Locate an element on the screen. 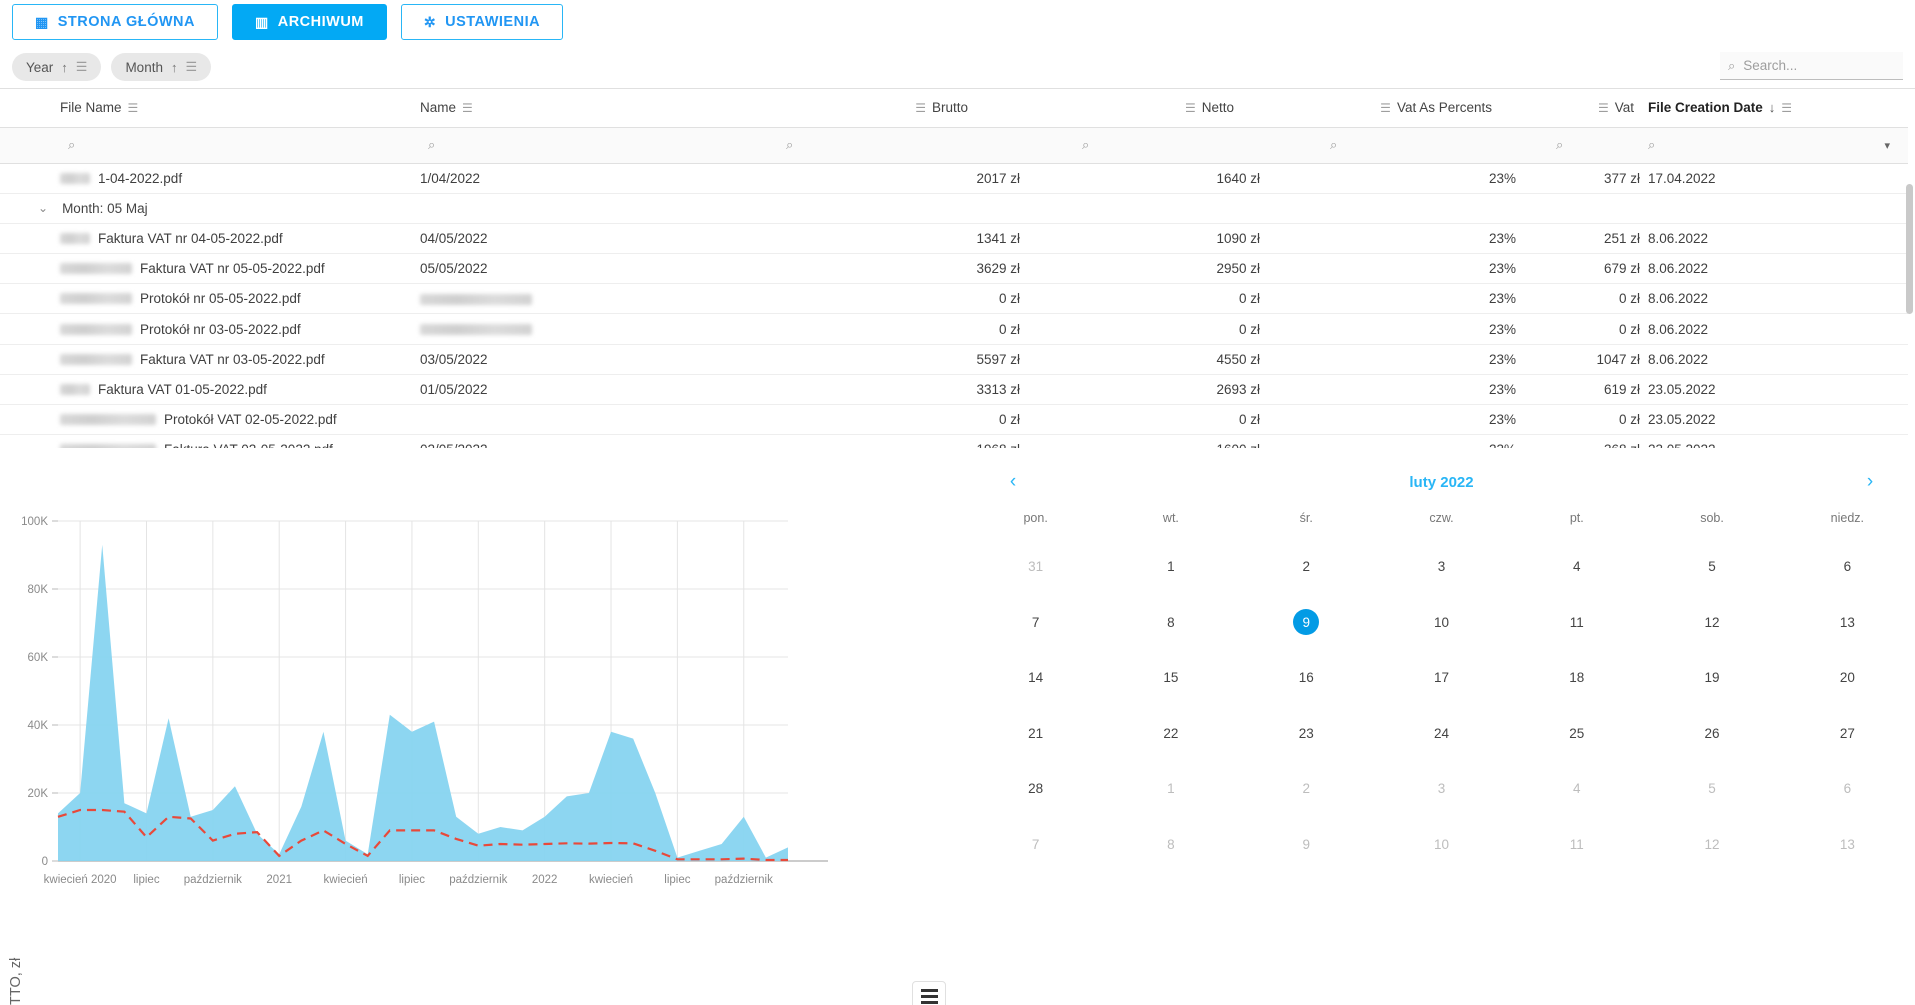  calendar-day: 15 is located at coordinates (1170, 678).